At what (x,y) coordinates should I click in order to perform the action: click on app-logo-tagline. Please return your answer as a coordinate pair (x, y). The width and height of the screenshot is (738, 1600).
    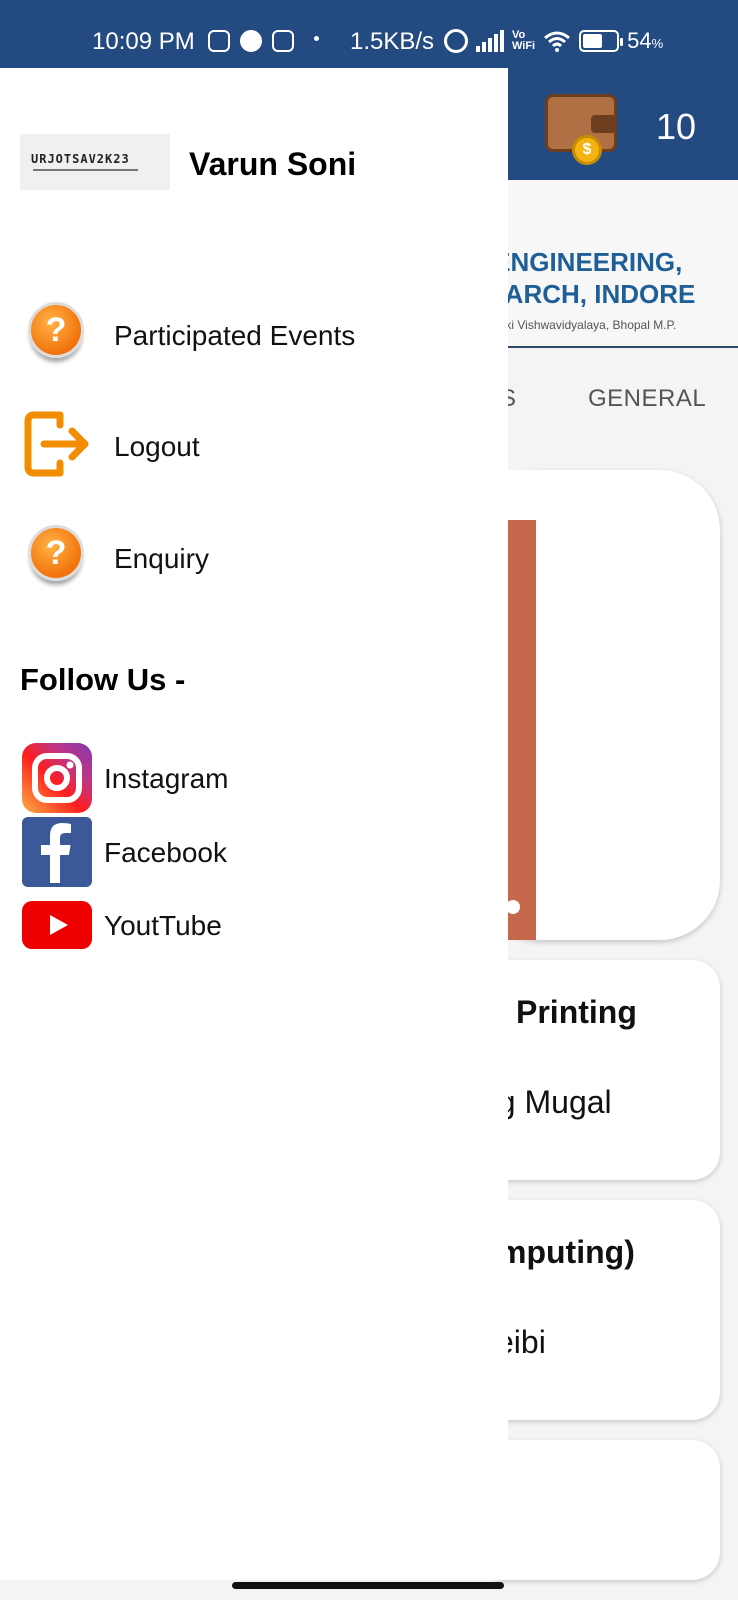
    Looking at the image, I should click on (85, 170).